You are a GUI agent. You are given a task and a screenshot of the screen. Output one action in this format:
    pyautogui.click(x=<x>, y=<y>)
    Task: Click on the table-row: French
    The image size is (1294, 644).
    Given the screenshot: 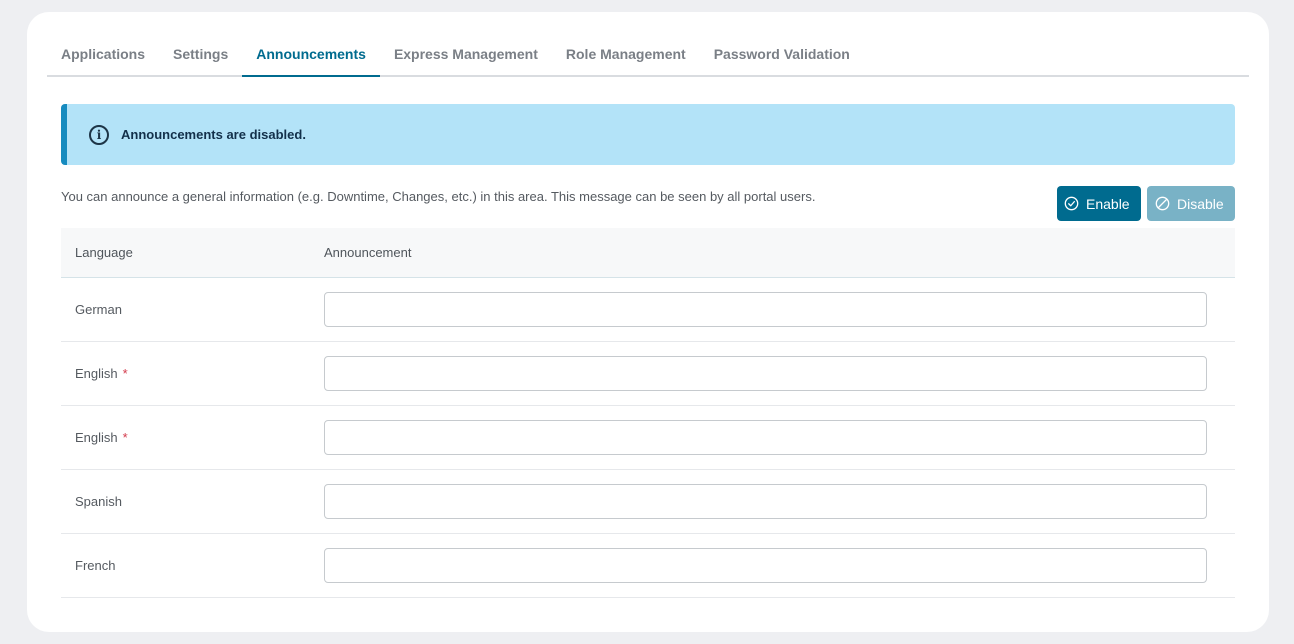 What is the action you would take?
    pyautogui.click(x=648, y=566)
    